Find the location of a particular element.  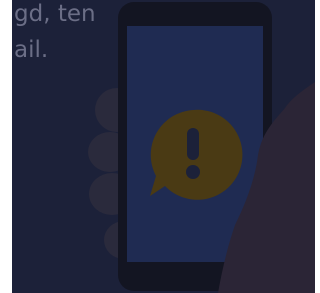

exclamation-bubble-icon is located at coordinates (196, 154).